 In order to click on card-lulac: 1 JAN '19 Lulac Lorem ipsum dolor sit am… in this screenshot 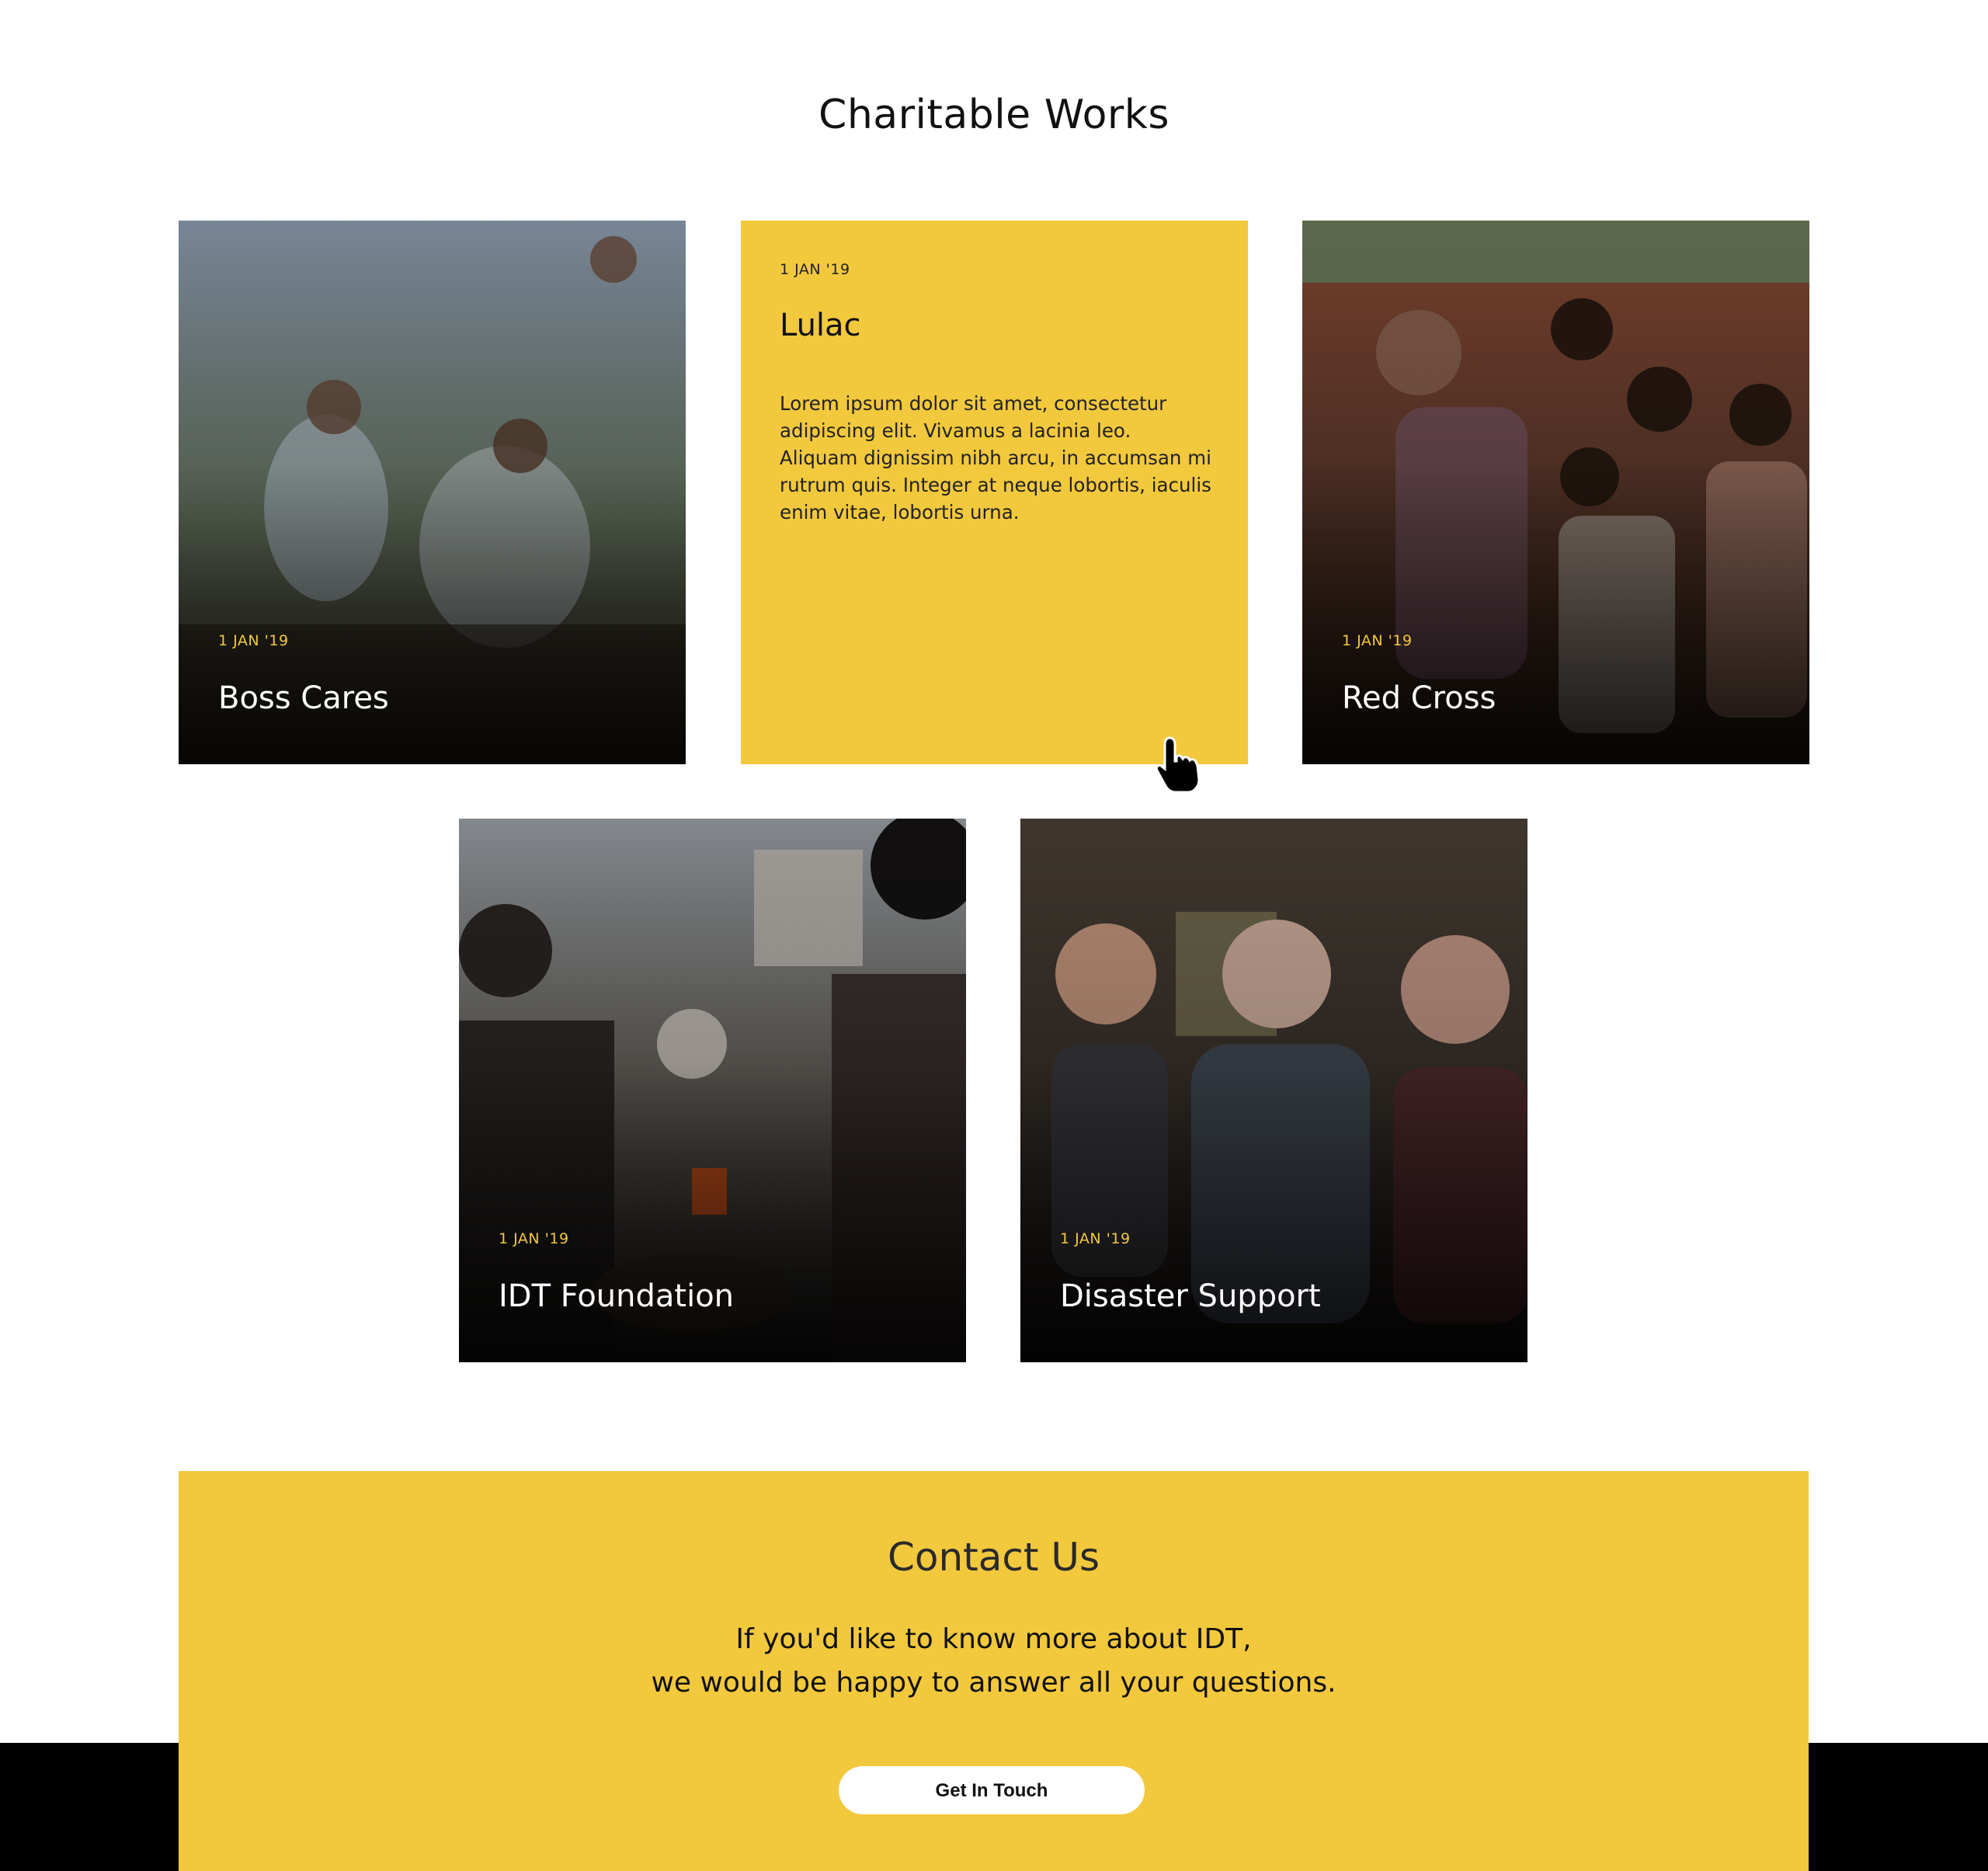, I will do `click(995, 493)`.